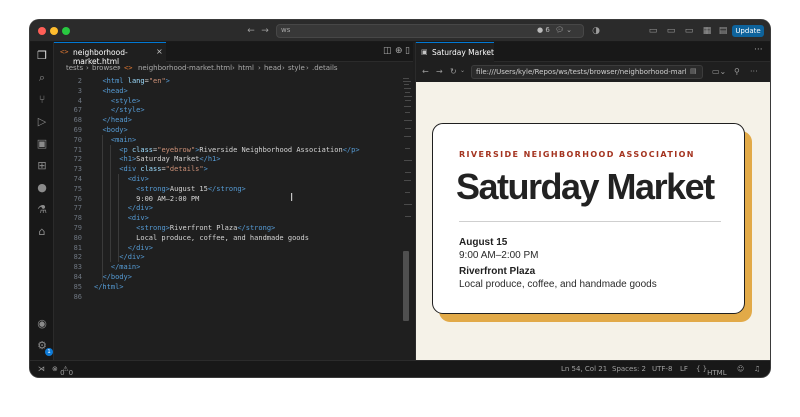  I want to click on code-line: </main>, so click(117, 267).